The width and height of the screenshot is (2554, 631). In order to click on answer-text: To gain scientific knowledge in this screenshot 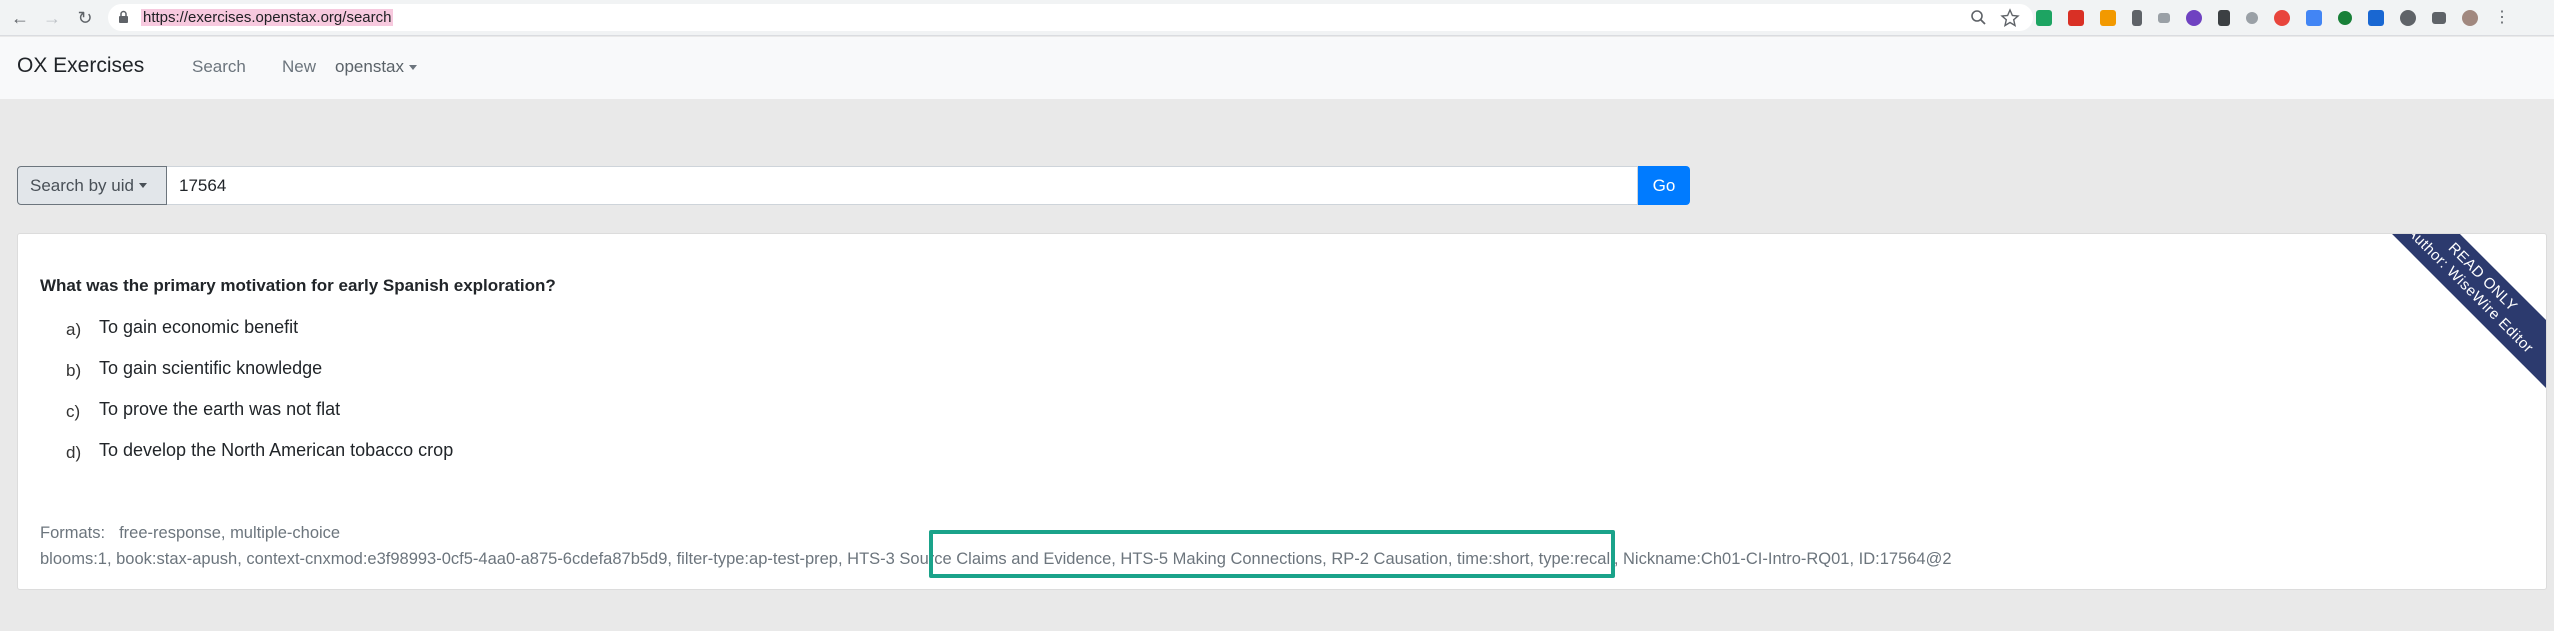, I will do `click(211, 368)`.